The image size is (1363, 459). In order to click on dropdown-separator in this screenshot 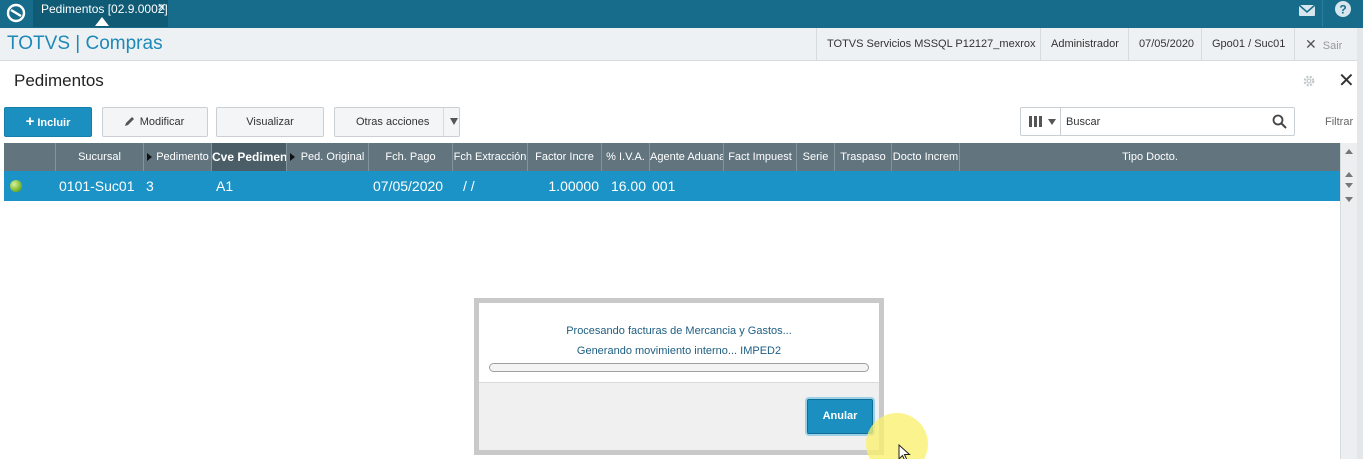, I will do `click(443, 122)`.